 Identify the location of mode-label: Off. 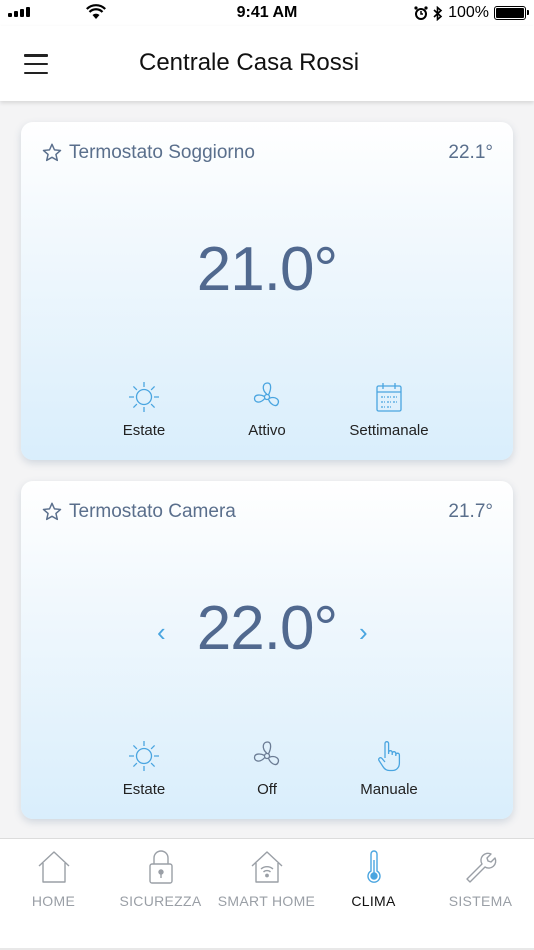
(267, 789).